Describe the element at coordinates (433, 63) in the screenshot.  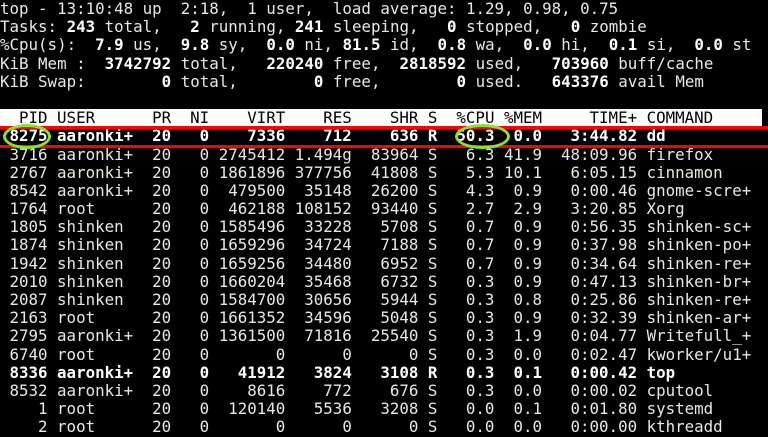
I see `summary-value: 2818592` at that location.